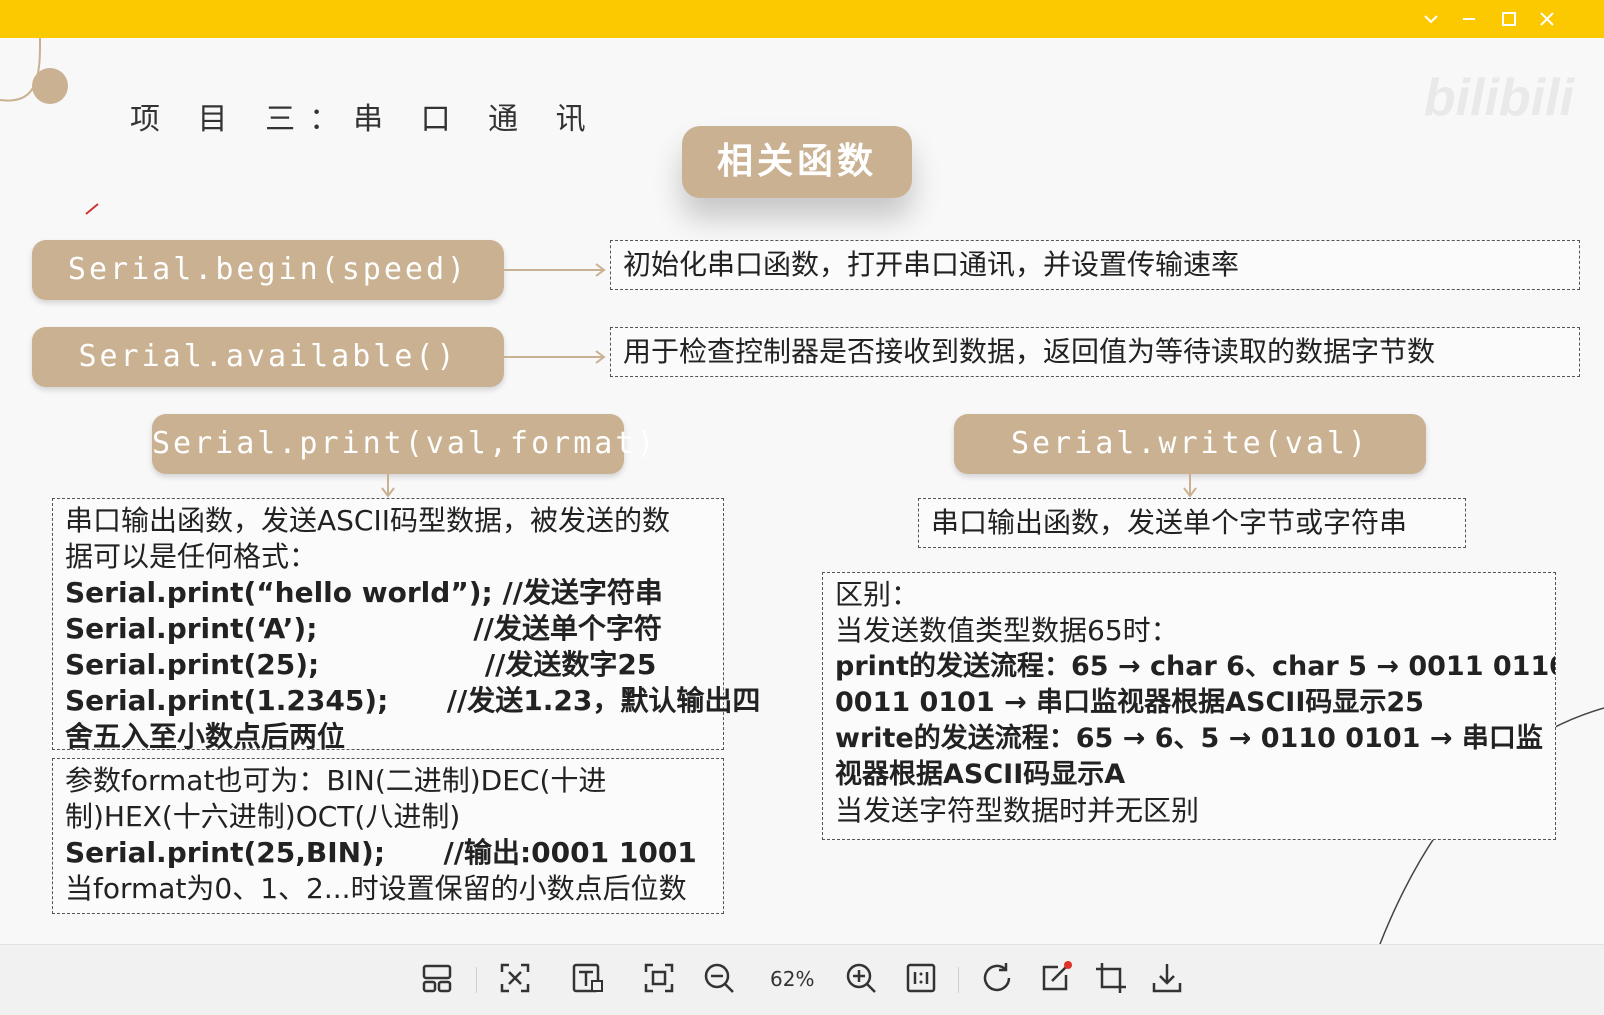 This screenshot has width=1604, height=1015. Describe the element at coordinates (877, 594) in the screenshot. I see `diff-line: 区别：` at that location.